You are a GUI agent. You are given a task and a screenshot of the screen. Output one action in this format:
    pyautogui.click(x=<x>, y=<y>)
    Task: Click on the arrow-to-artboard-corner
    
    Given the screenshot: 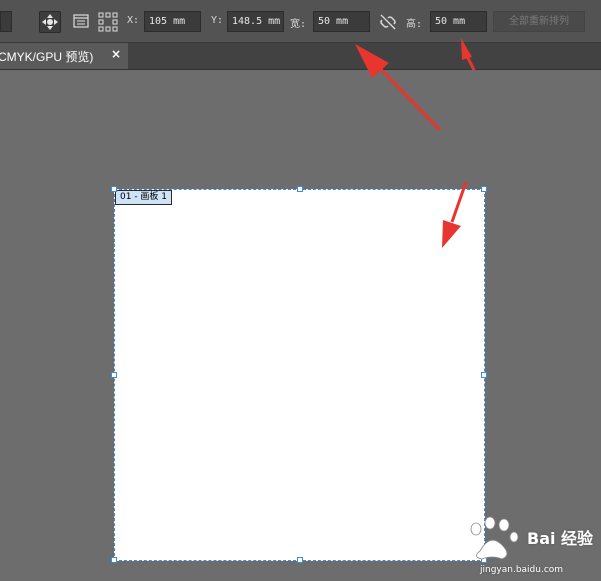 What is the action you would take?
    pyautogui.click(x=455, y=214)
    